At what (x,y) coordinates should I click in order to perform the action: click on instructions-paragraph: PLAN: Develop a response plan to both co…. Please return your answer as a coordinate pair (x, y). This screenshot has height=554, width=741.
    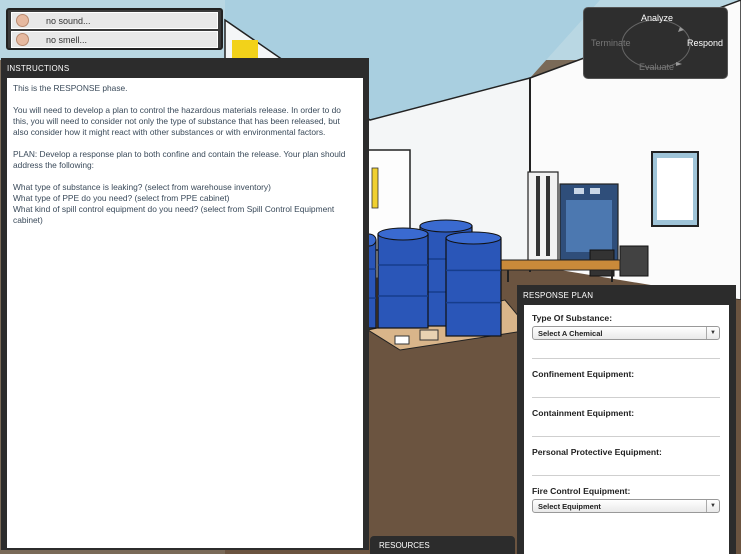
    Looking at the image, I should click on (179, 159).